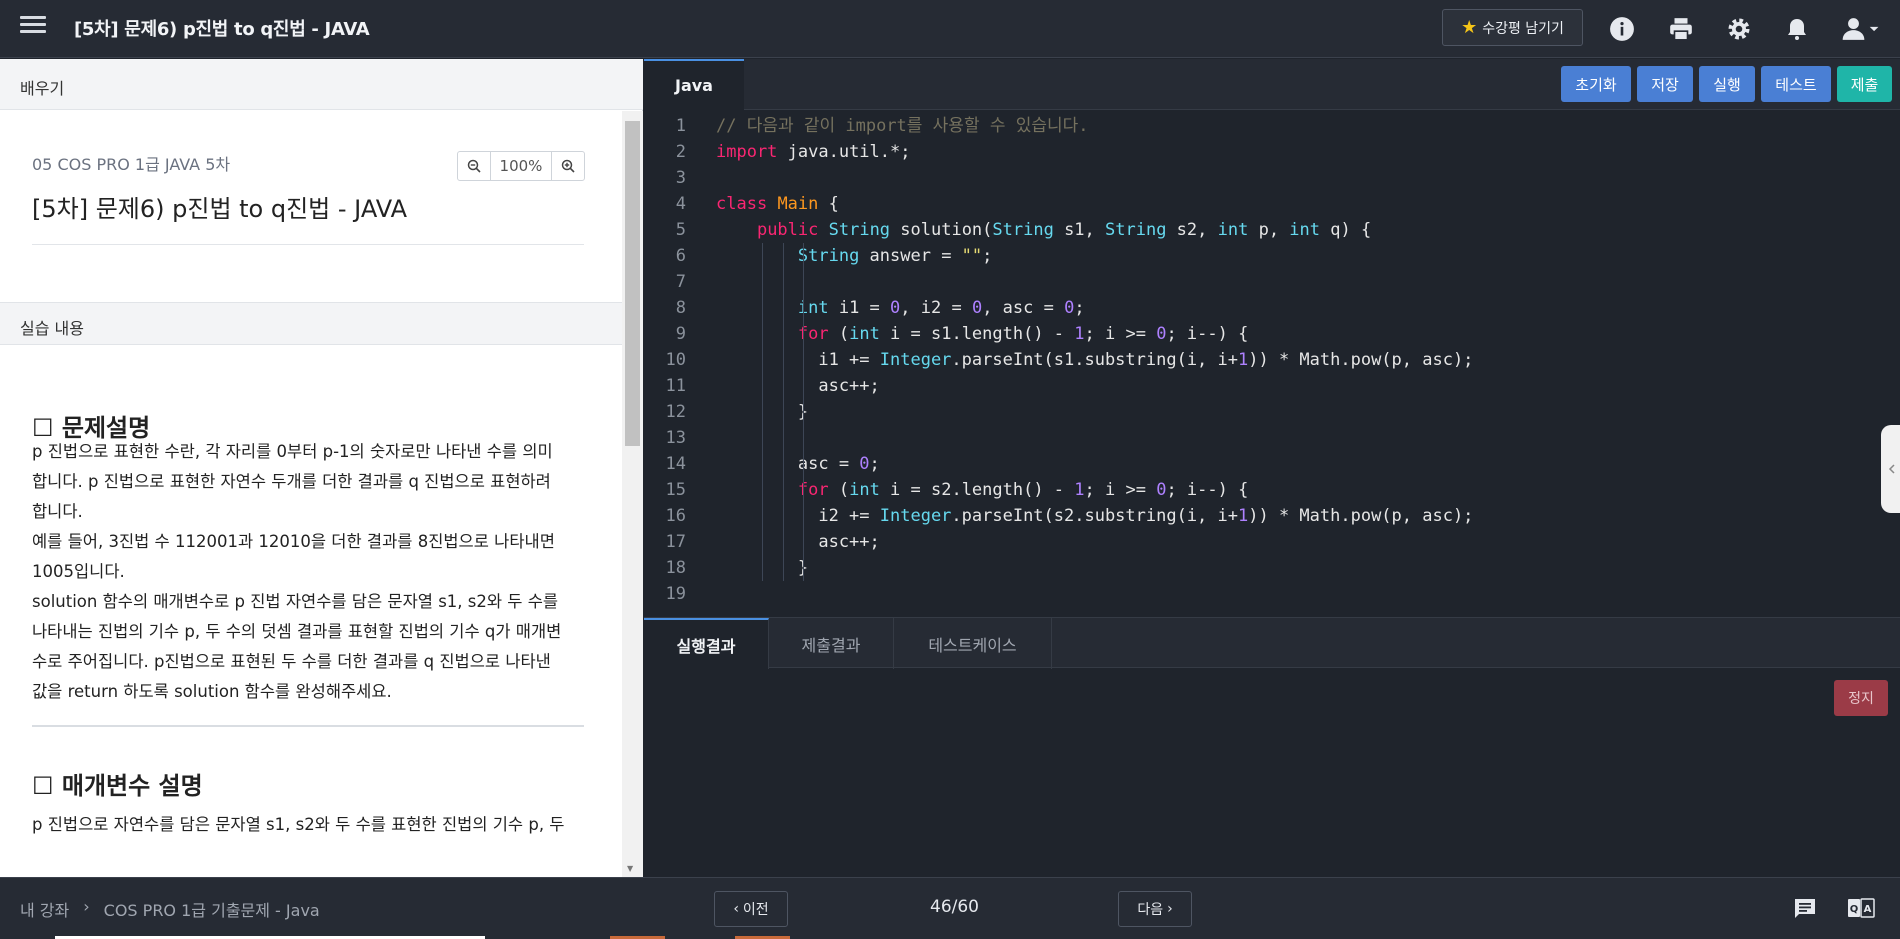  I want to click on stop-button: 정지, so click(1861, 698).